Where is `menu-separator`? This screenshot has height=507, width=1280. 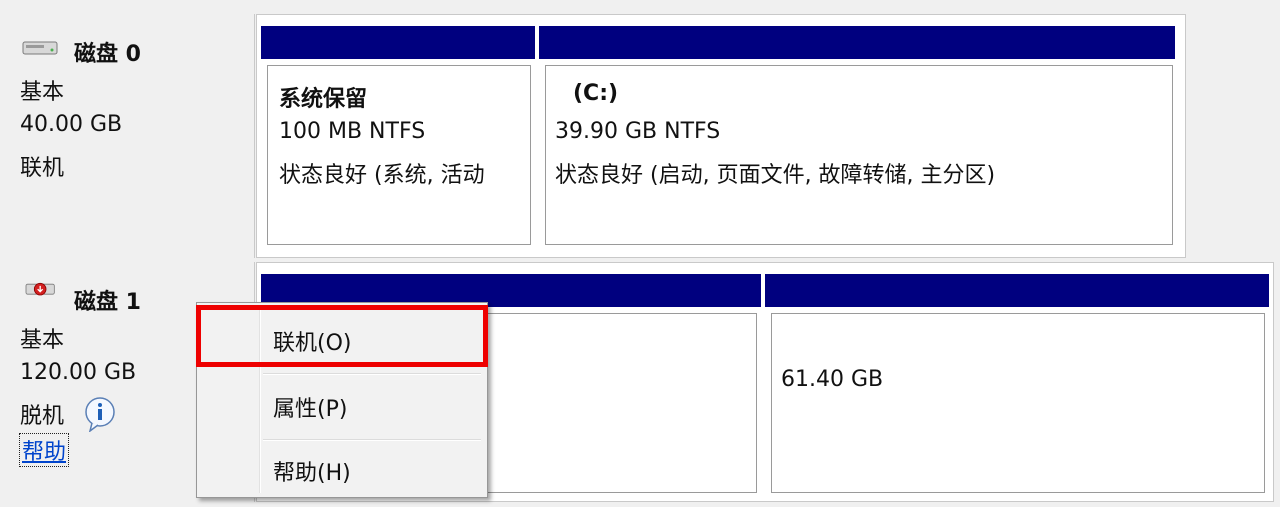 menu-separator is located at coordinates (372, 374).